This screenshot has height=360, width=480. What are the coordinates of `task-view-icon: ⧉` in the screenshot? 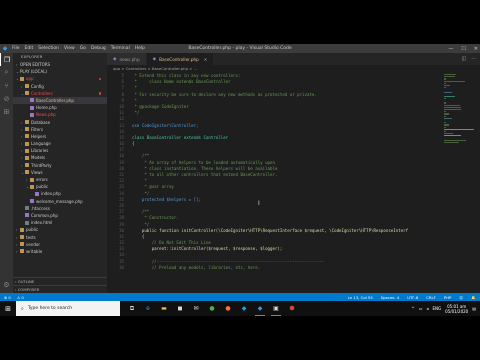 It's located at (132, 308).